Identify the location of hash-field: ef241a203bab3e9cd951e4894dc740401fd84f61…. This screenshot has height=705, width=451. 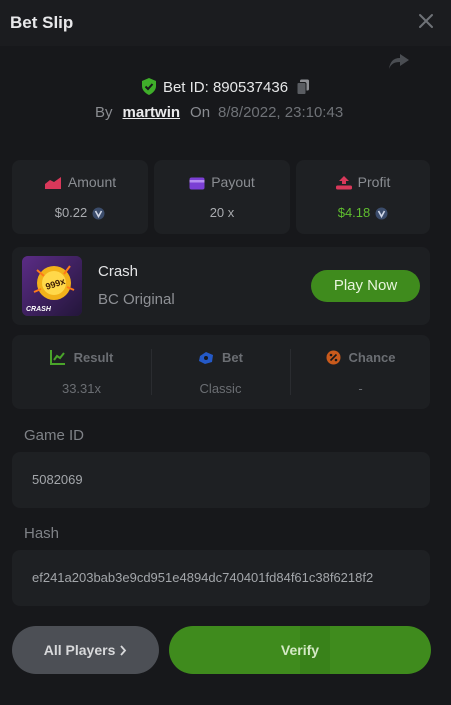
(221, 578).